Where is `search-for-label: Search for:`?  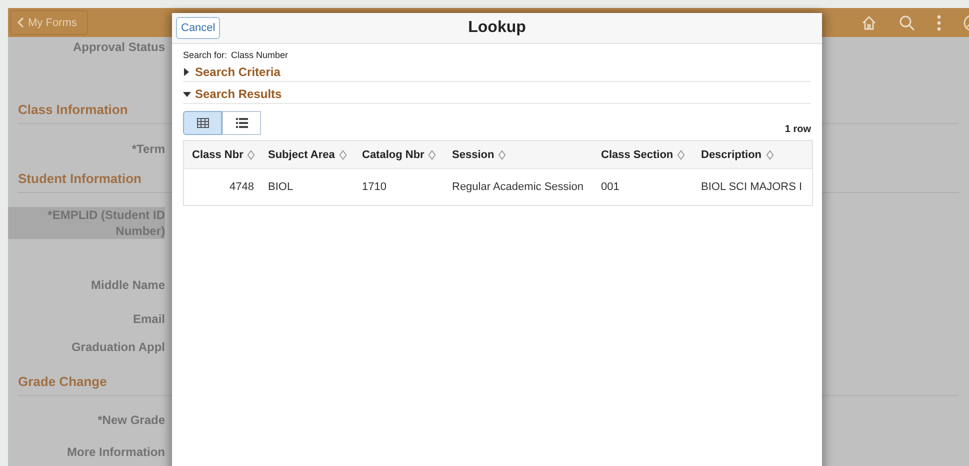
search-for-label: Search for: is located at coordinates (205, 55).